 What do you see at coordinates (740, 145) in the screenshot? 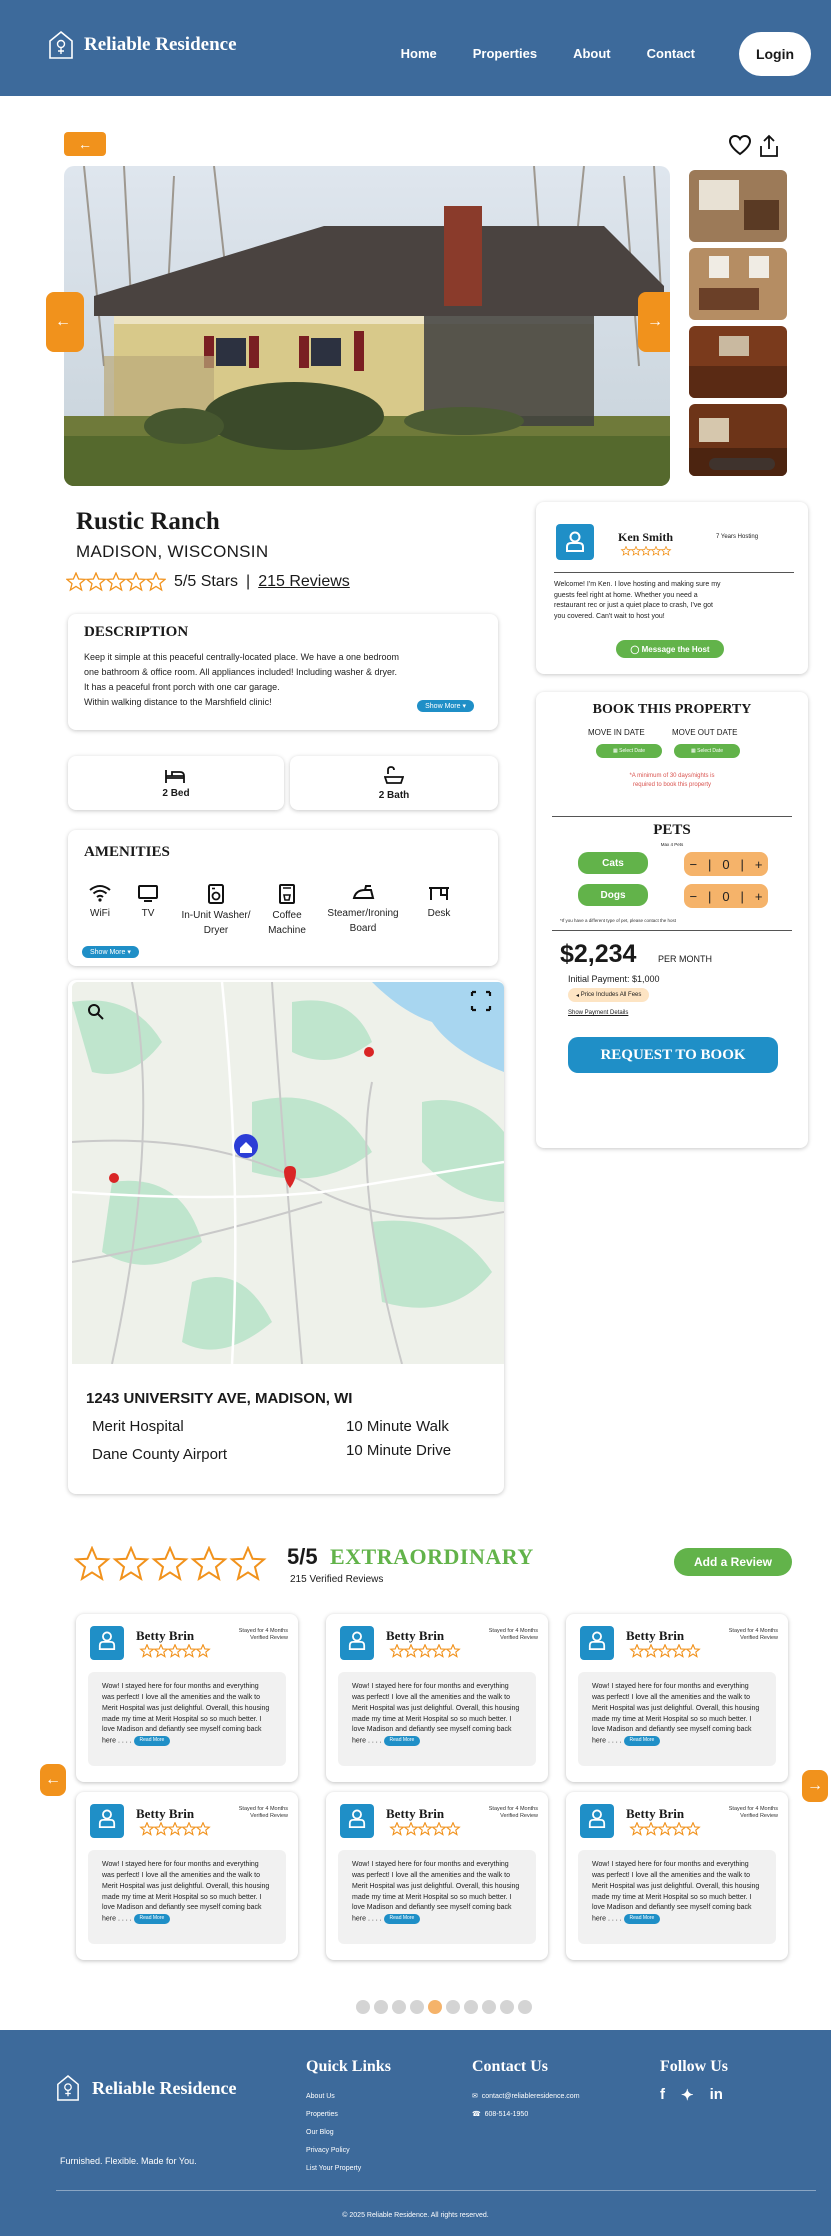
I see `heart-icon` at bounding box center [740, 145].